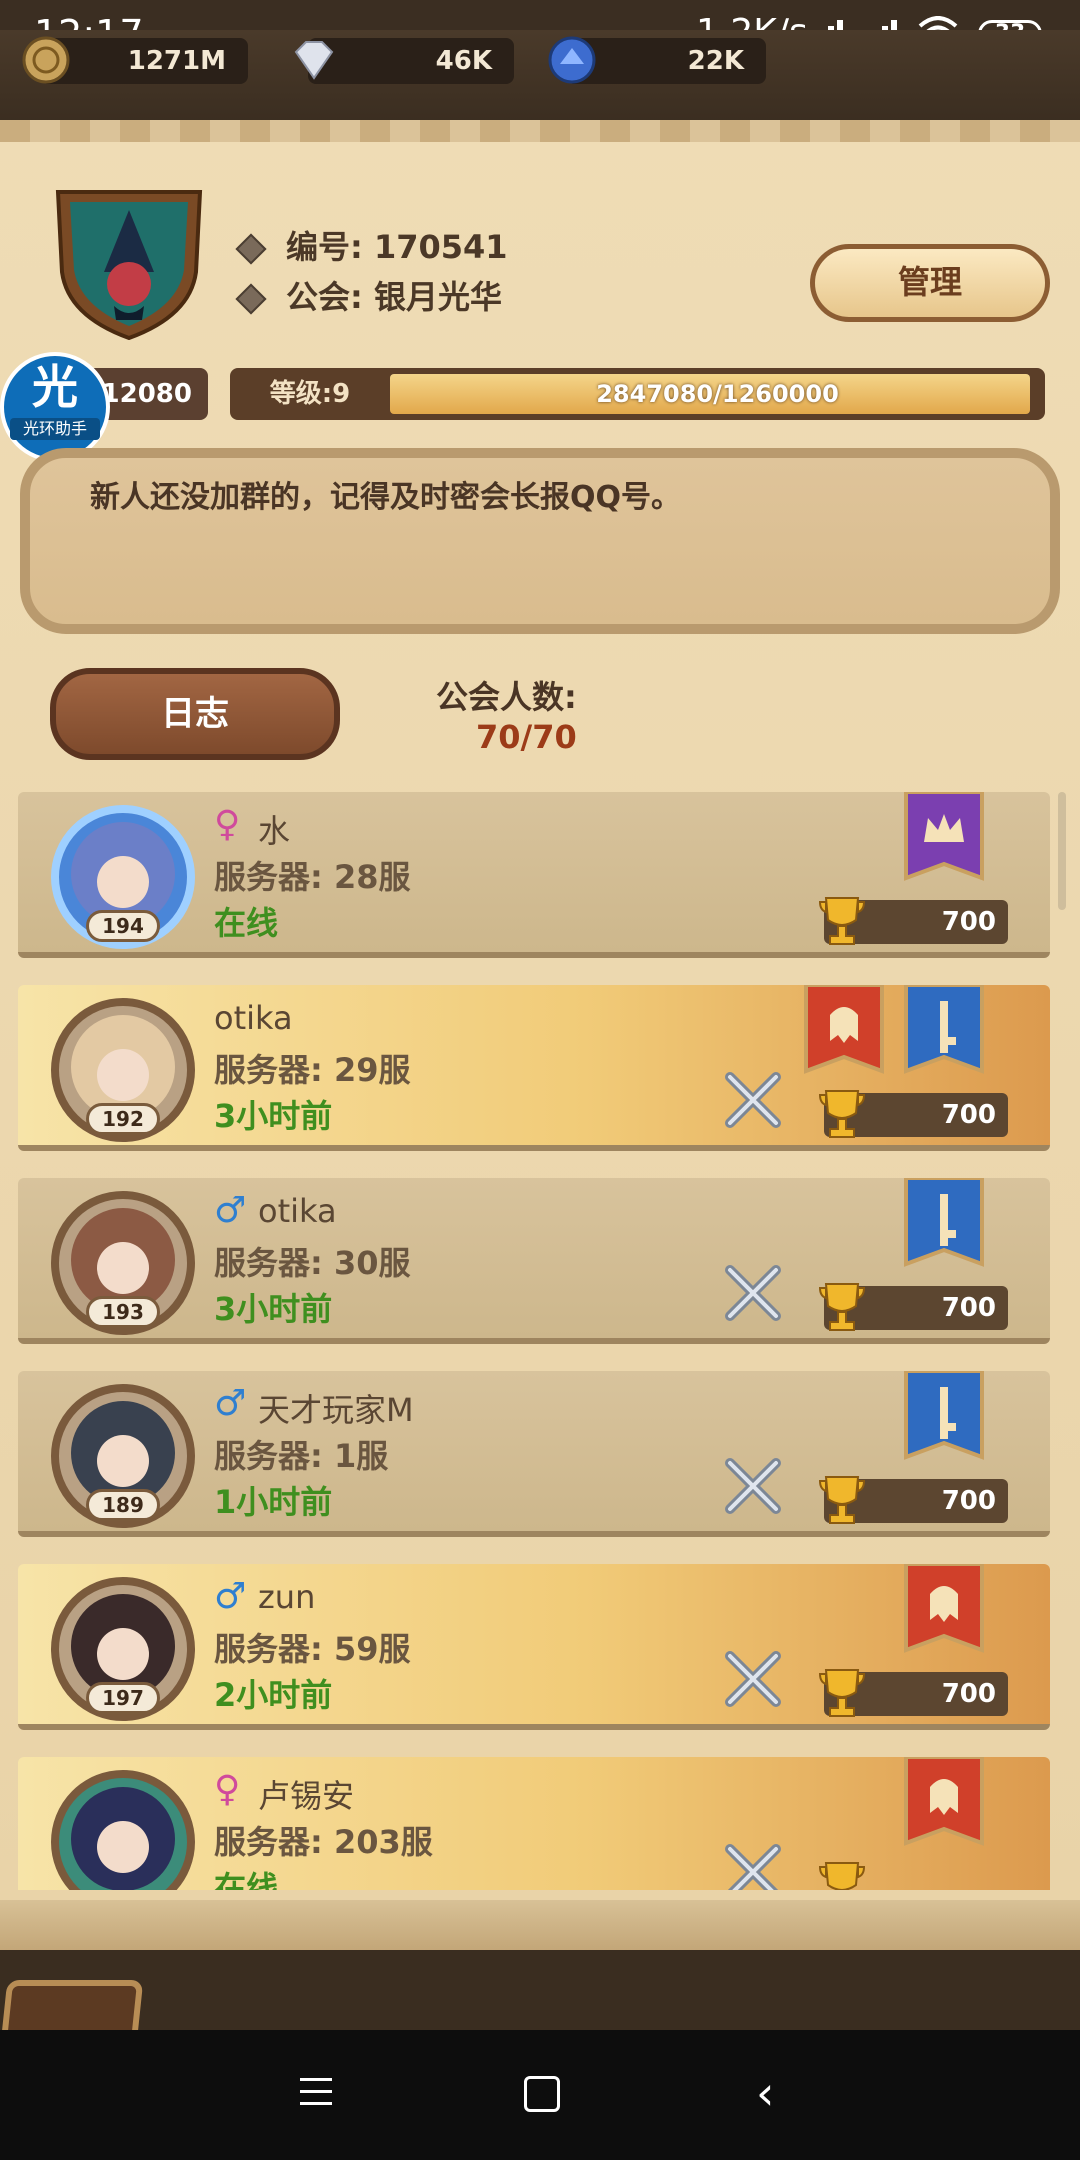 The height and width of the screenshot is (2160, 1080). What do you see at coordinates (55, 429) in the screenshot?
I see `helper-label: 光环助手` at bounding box center [55, 429].